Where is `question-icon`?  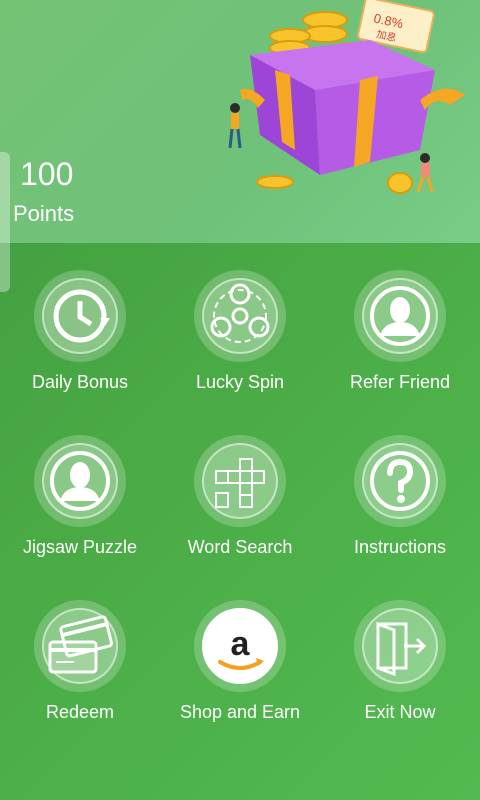
question-icon is located at coordinates (400, 481).